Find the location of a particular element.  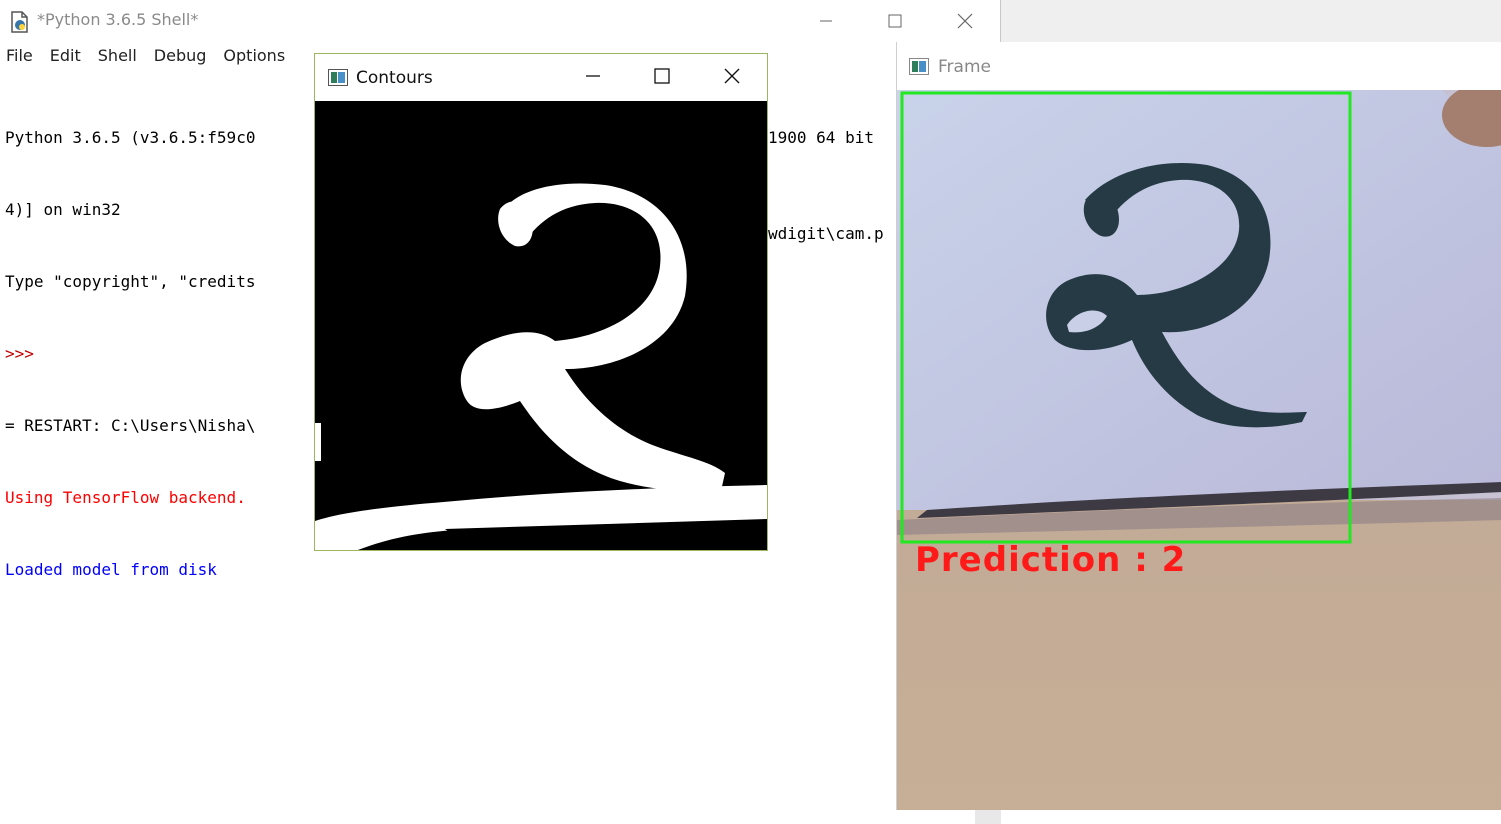

shell-line: 4)] on win32 is located at coordinates (63, 209).